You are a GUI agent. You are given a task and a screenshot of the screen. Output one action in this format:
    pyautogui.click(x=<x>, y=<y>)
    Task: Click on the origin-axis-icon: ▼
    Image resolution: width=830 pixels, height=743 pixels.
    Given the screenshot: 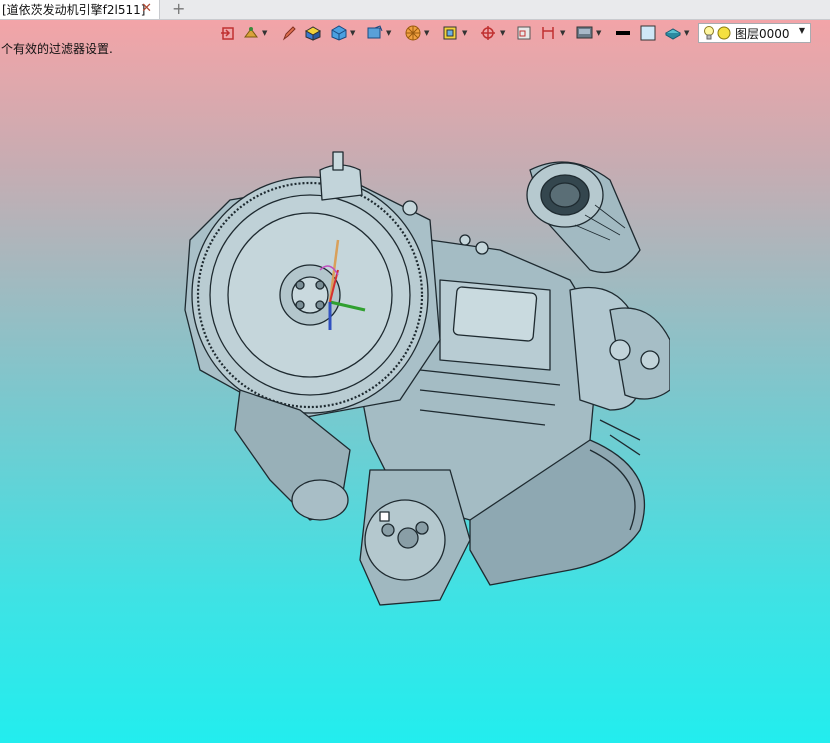 What is the action you would take?
    pyautogui.click(x=492, y=33)
    